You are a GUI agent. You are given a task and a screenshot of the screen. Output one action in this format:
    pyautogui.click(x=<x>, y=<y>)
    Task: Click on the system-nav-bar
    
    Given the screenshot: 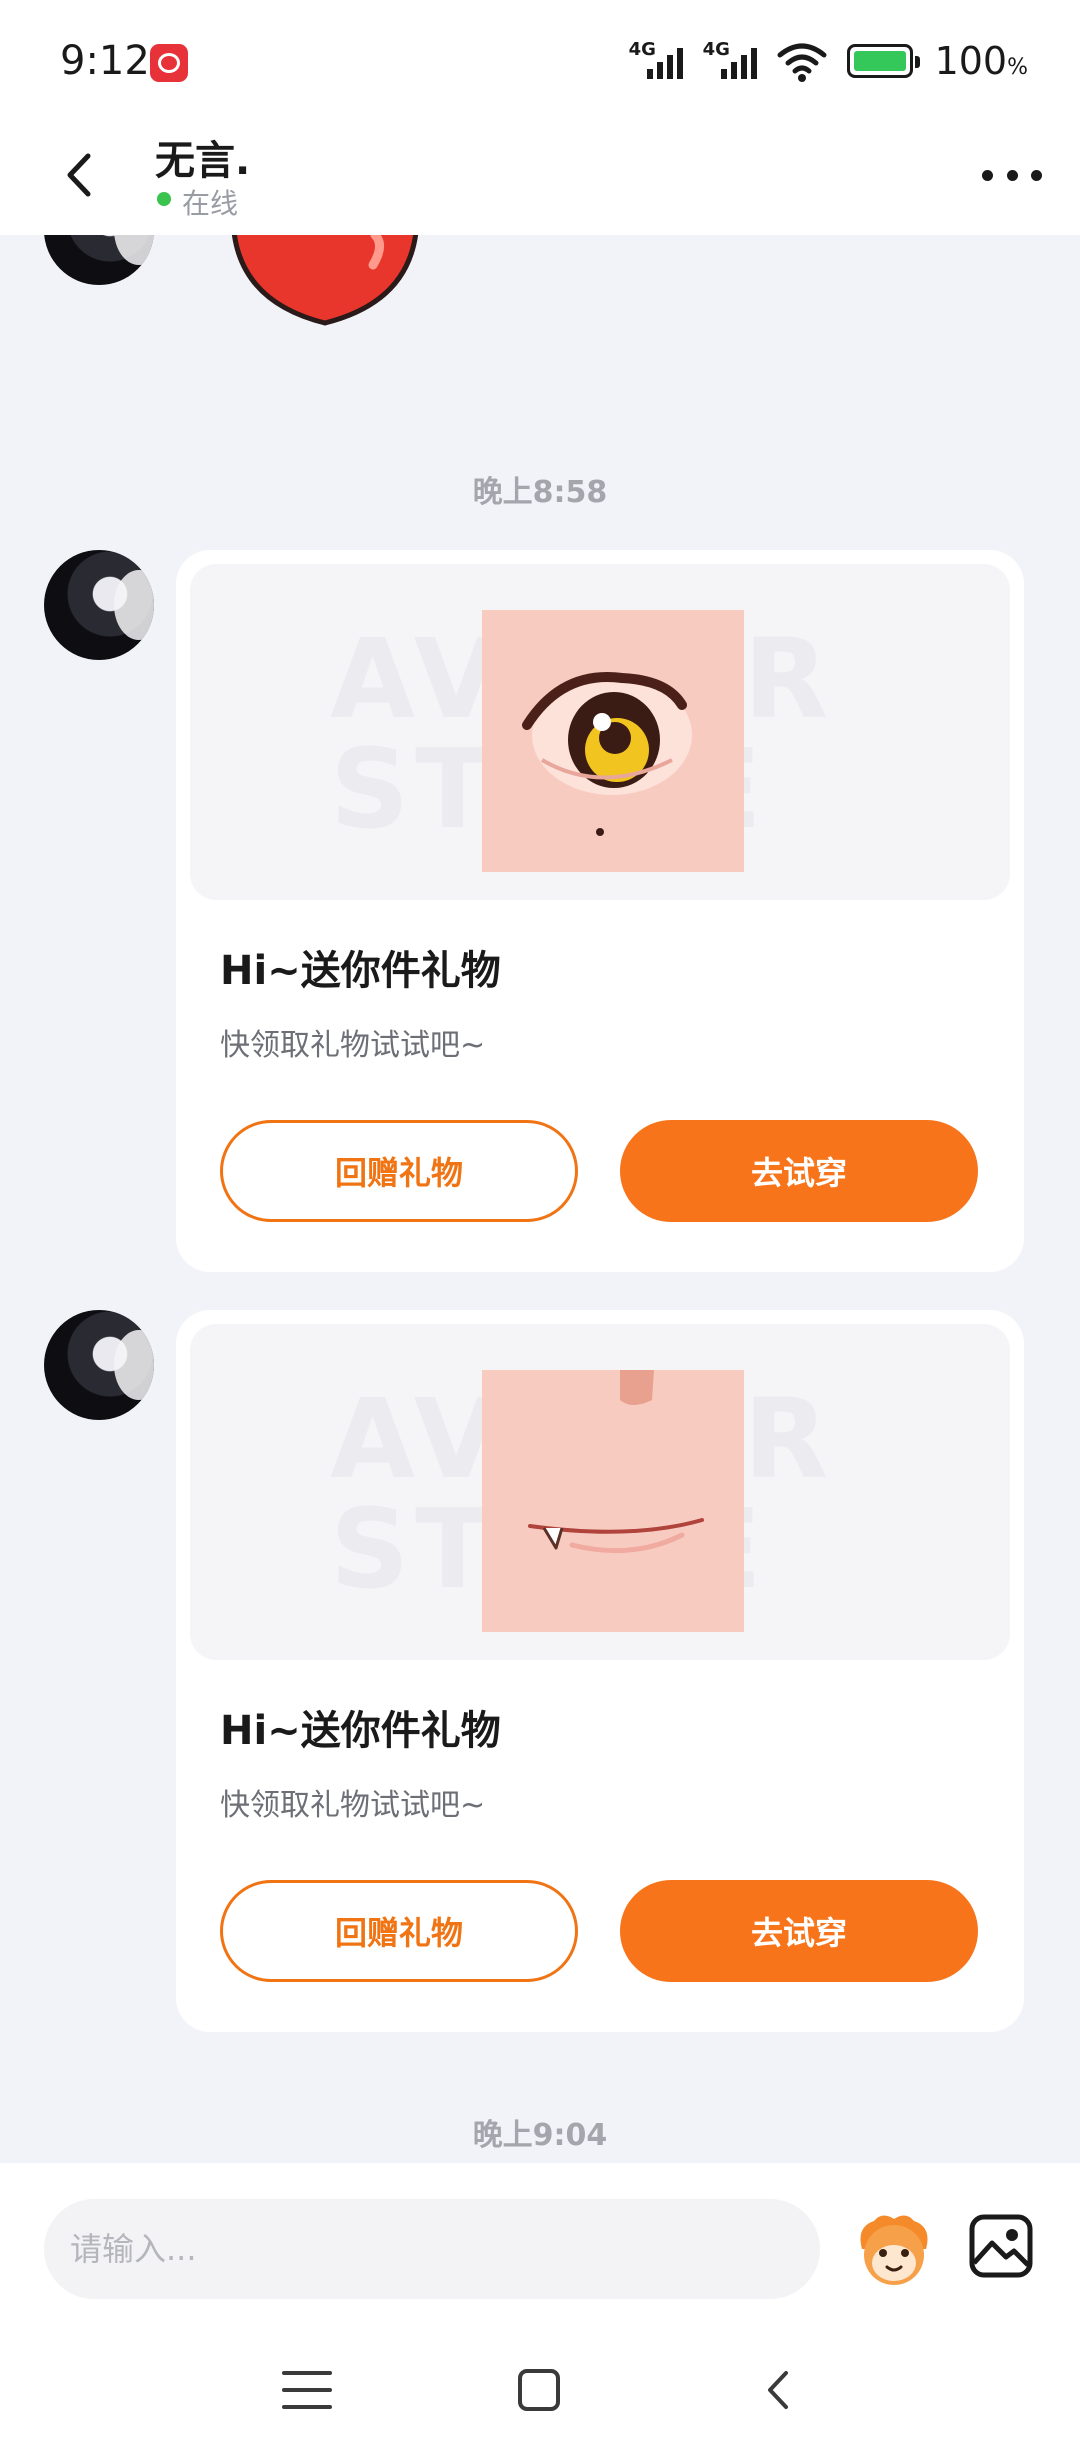 What is the action you would take?
    pyautogui.click(x=540, y=2396)
    